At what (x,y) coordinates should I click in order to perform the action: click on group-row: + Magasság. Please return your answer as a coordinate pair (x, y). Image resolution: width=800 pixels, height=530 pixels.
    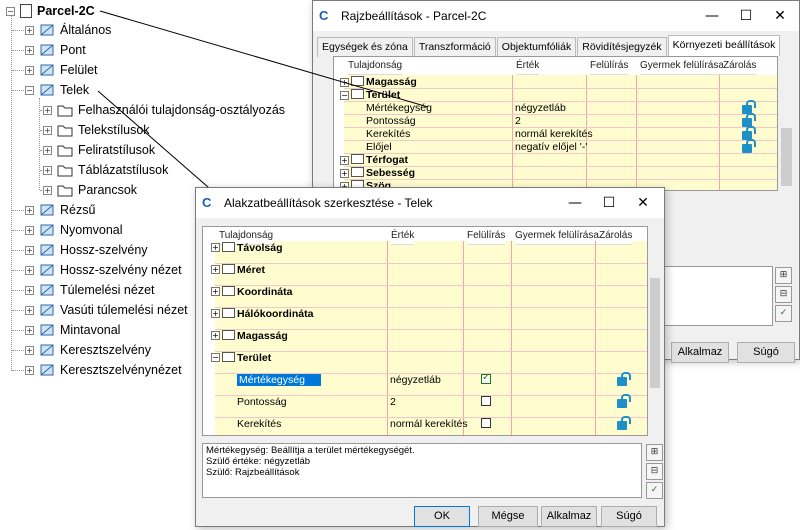
    Looking at the image, I should click on (249, 336).